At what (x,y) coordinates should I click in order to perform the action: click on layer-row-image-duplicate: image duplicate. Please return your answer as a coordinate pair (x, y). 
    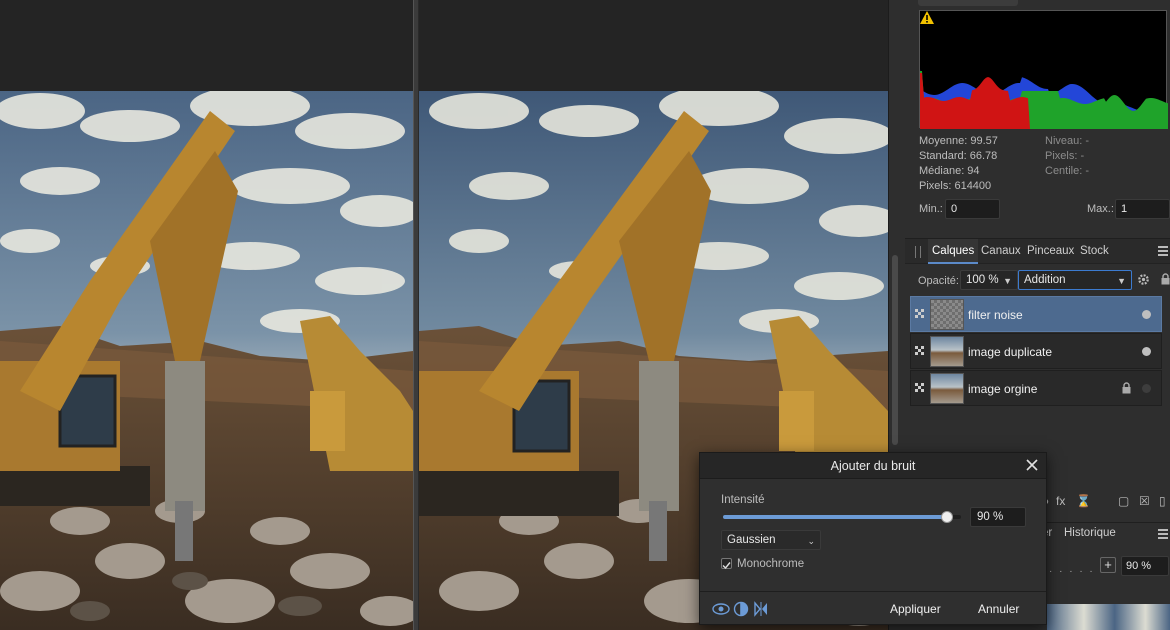
    Looking at the image, I should click on (1036, 351).